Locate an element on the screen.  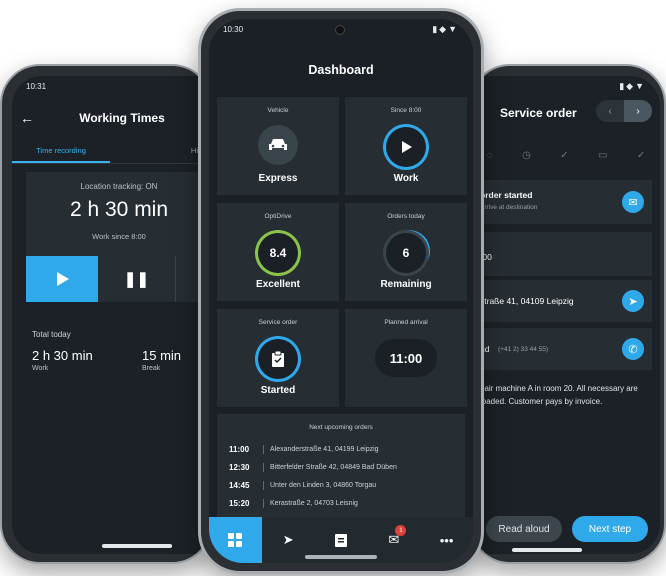
tile-label: Orders today is located at coordinates (406, 216).